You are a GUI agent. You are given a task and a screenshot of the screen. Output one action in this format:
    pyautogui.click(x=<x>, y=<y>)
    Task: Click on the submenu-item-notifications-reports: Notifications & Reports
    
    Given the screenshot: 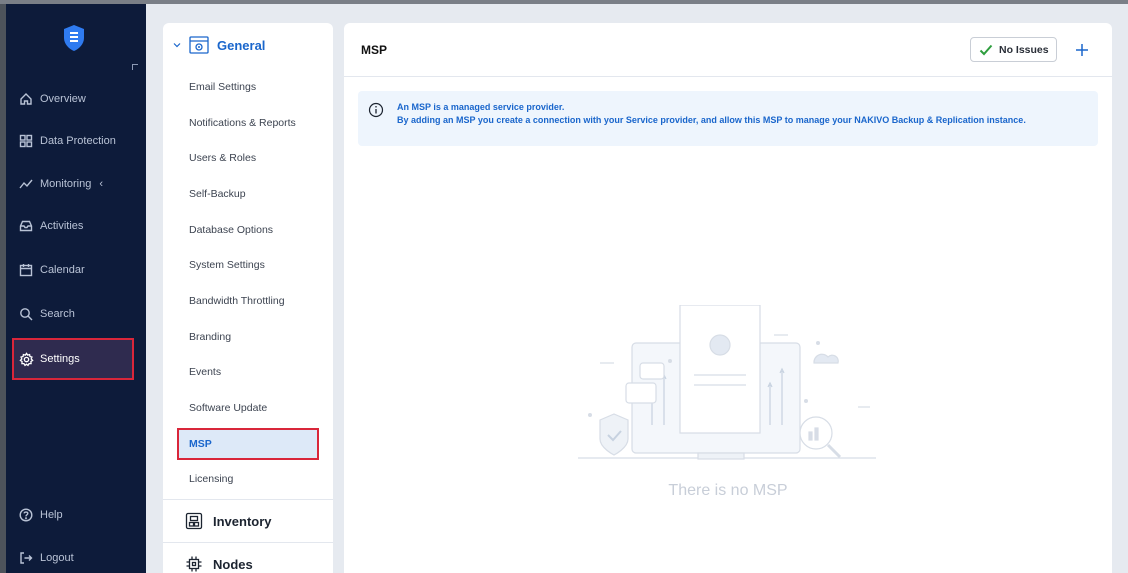 What is the action you would take?
    pyautogui.click(x=248, y=123)
    